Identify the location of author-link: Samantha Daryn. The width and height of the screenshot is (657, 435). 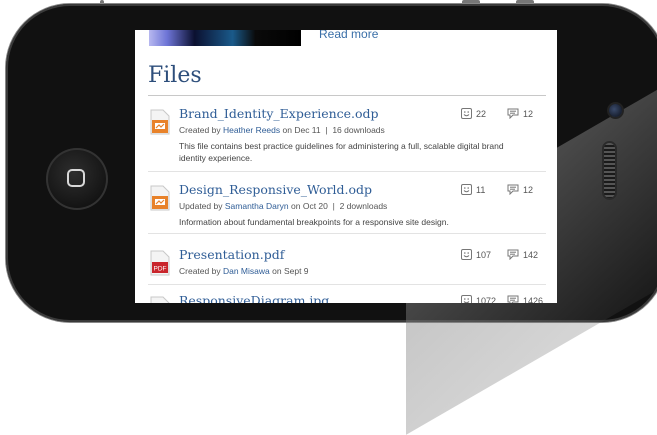
(257, 206).